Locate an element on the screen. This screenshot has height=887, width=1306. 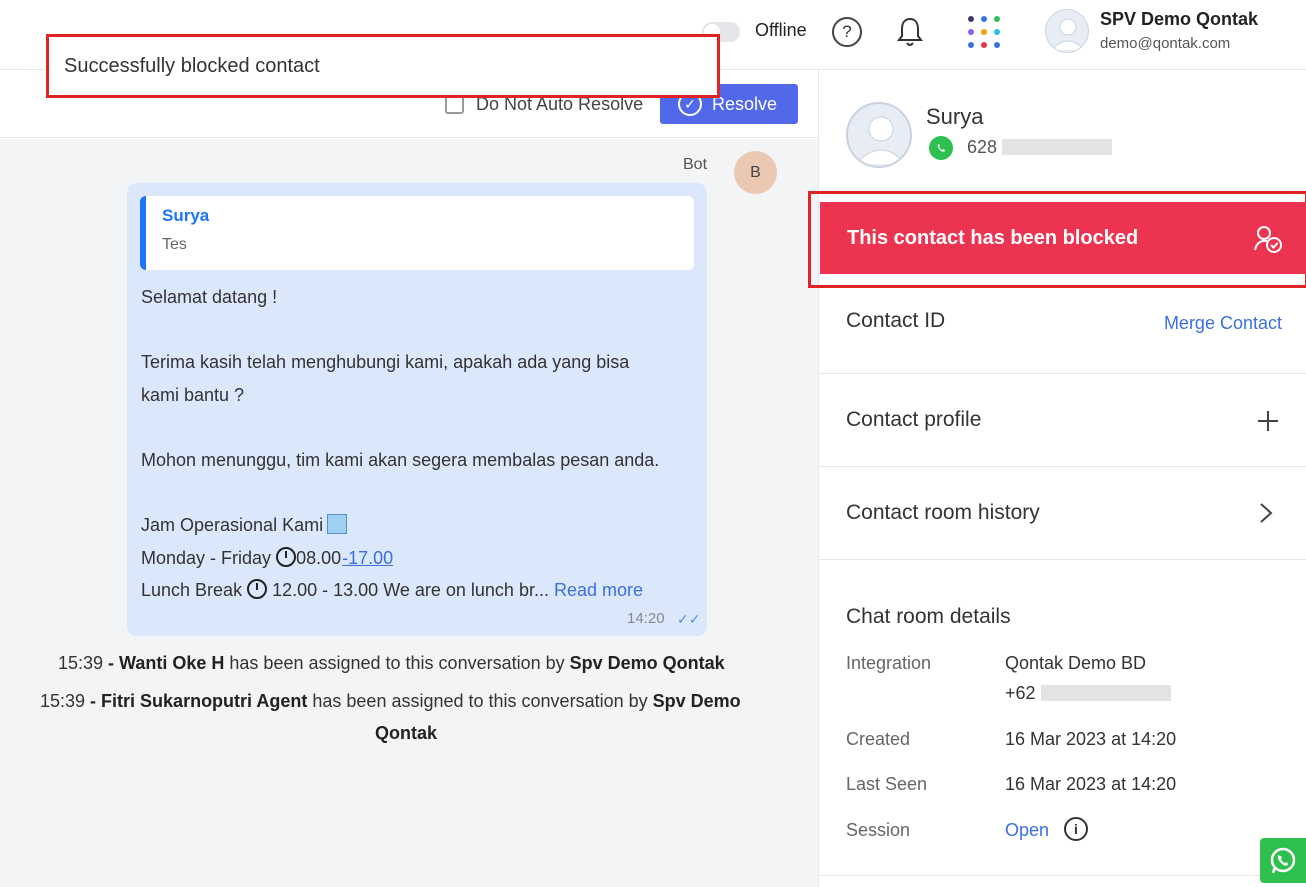
blocked-banner: This contact has been blocked is located at coordinates (1063, 238).